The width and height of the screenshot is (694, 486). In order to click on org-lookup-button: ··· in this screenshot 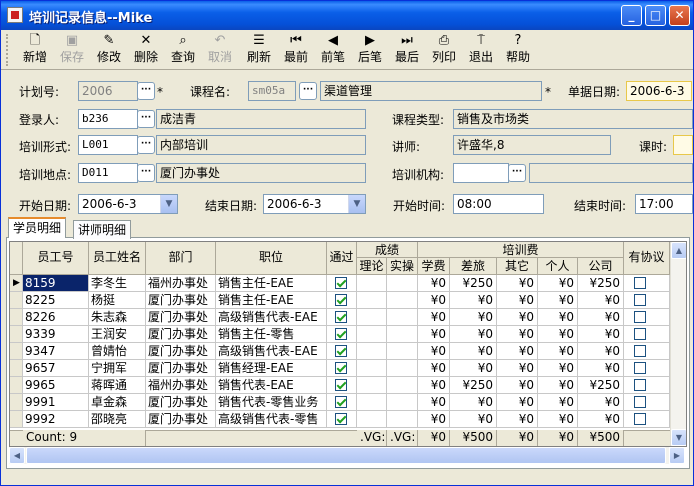, I will do `click(517, 173)`.